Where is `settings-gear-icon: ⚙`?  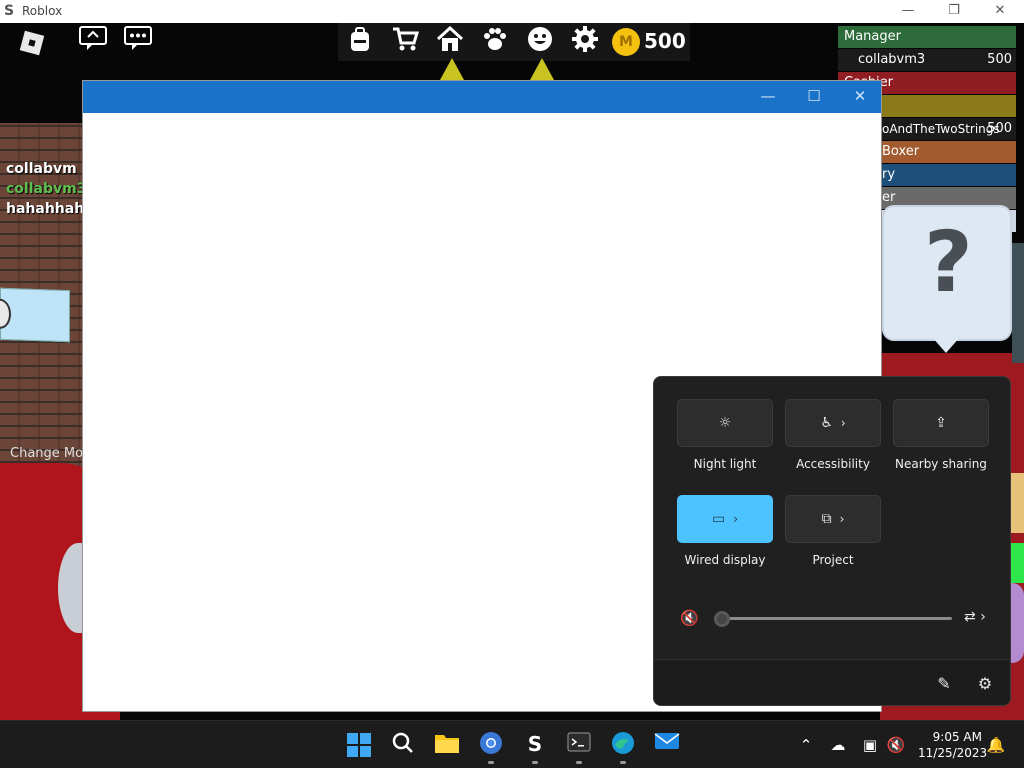
settings-gear-icon: ⚙ is located at coordinates (985, 684).